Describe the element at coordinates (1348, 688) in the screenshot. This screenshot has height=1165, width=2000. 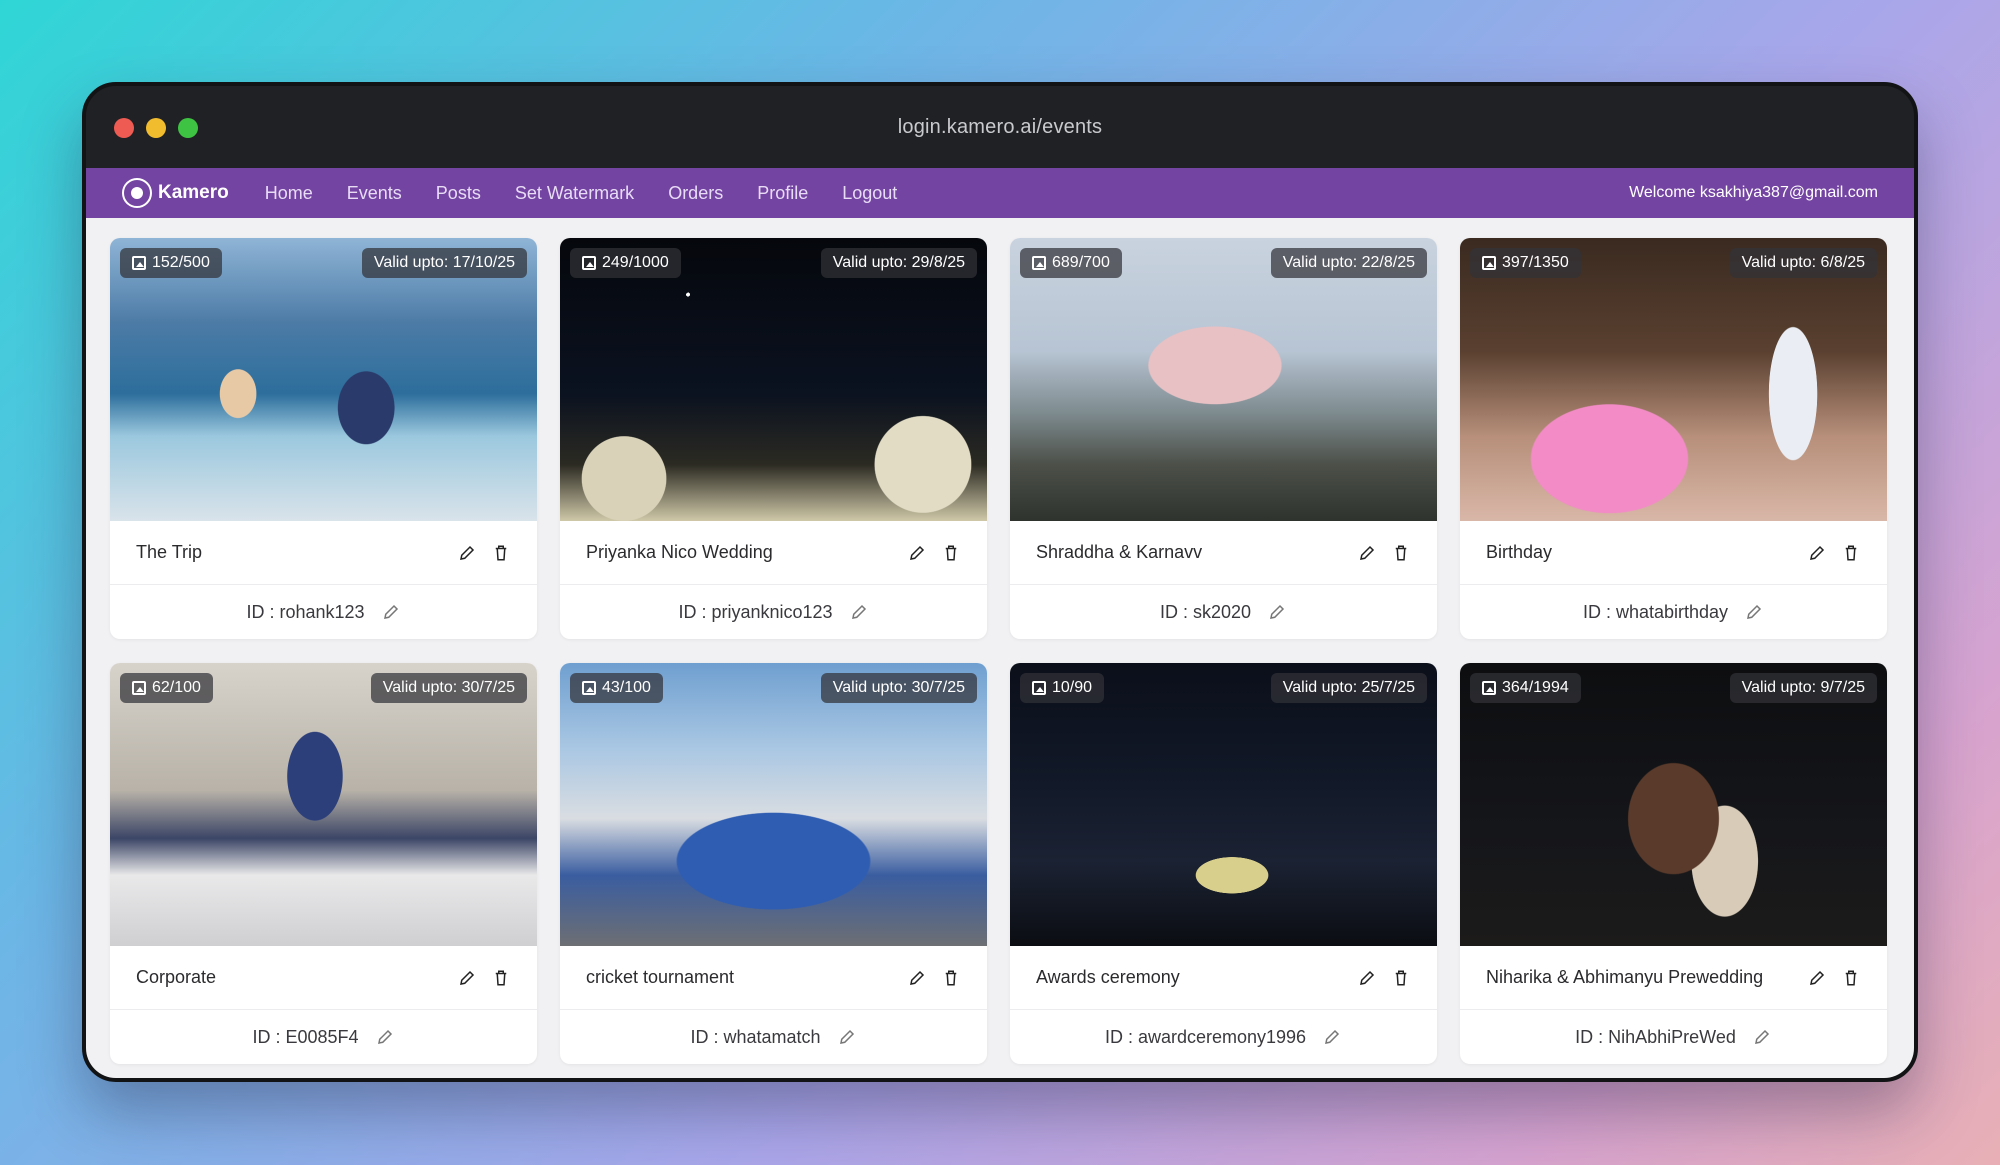
I see `validity-badge: Valid upto: 25/7/25` at that location.